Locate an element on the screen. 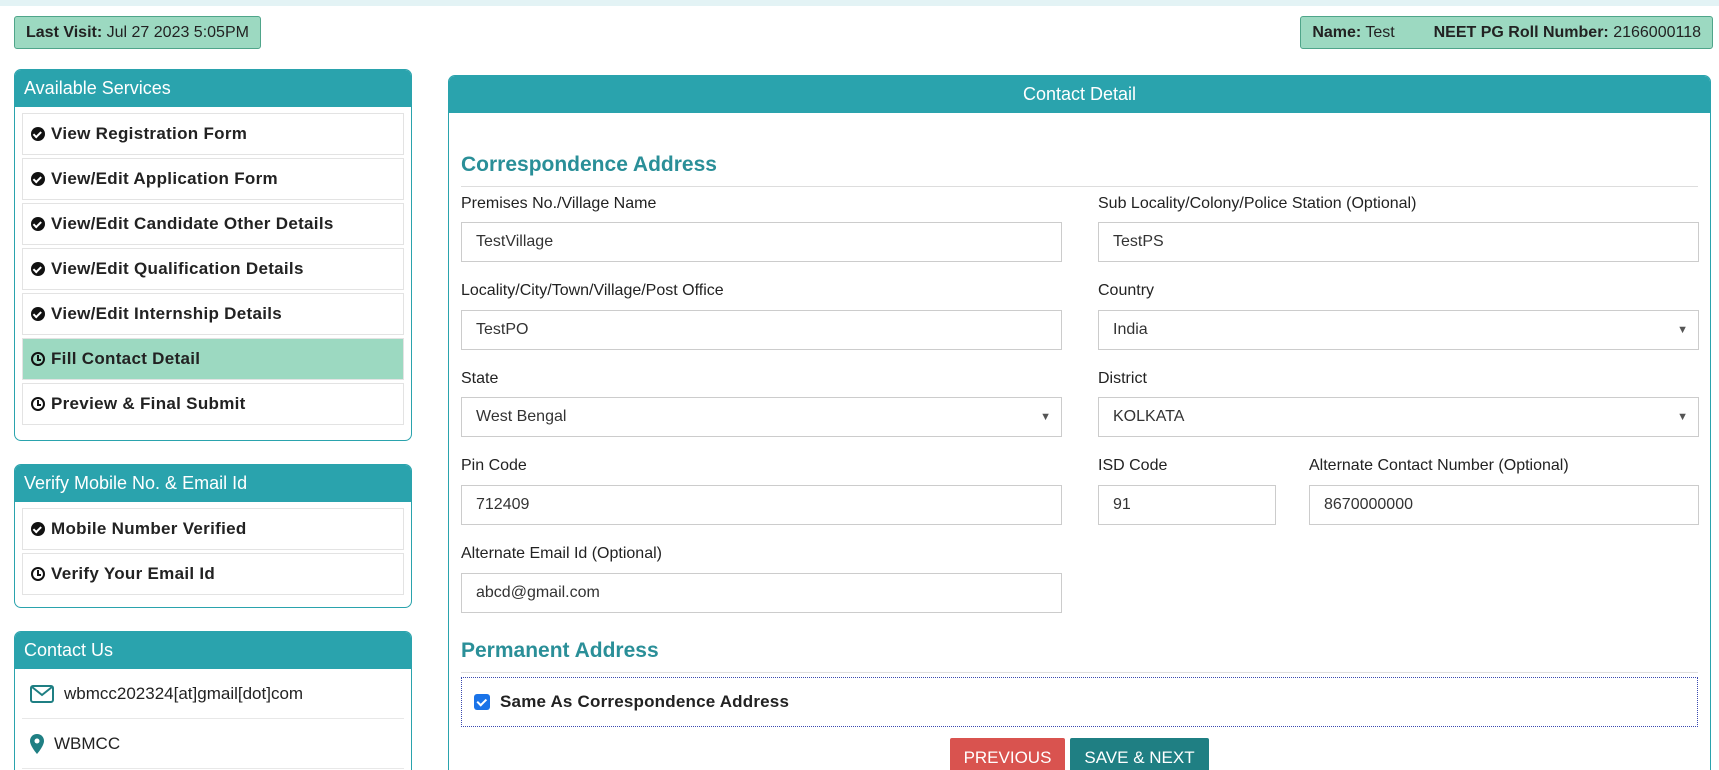 The image size is (1719, 770). sidebar-item-verify-email: Verify Your Email Id is located at coordinates (213, 574).